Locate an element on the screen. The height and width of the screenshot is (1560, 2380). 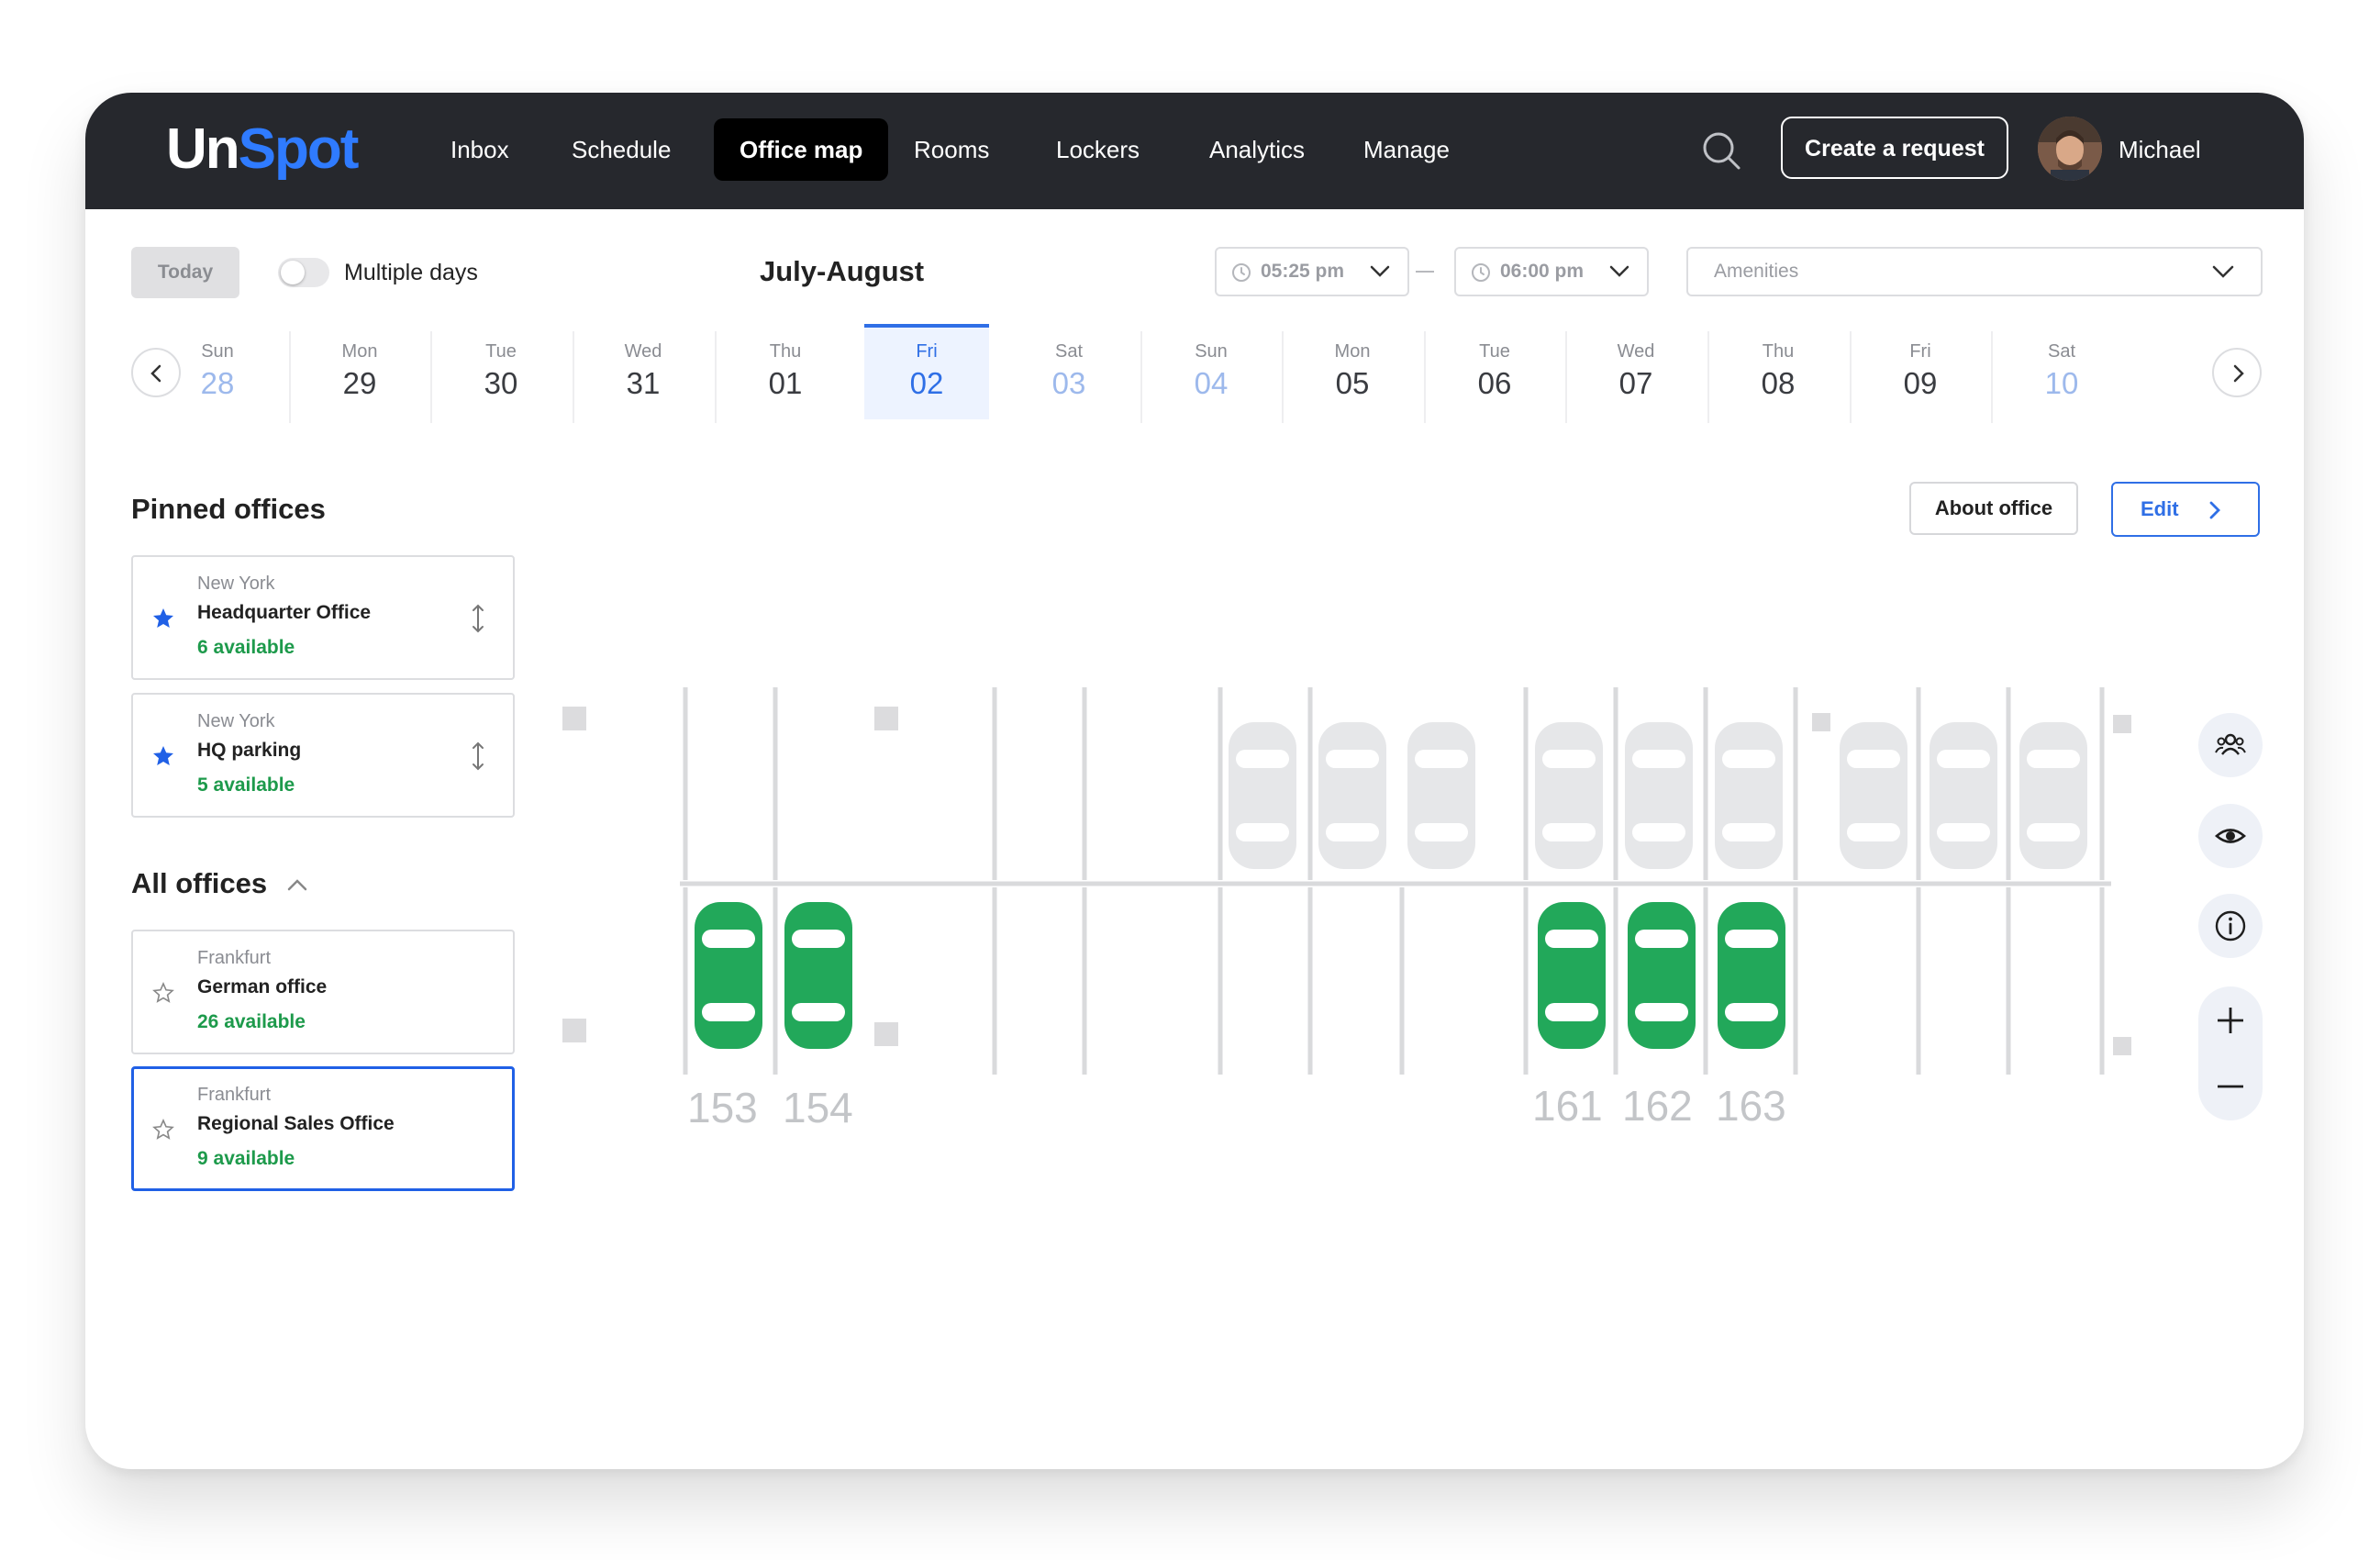
spot-label-163: 163 is located at coordinates (1751, 1106).